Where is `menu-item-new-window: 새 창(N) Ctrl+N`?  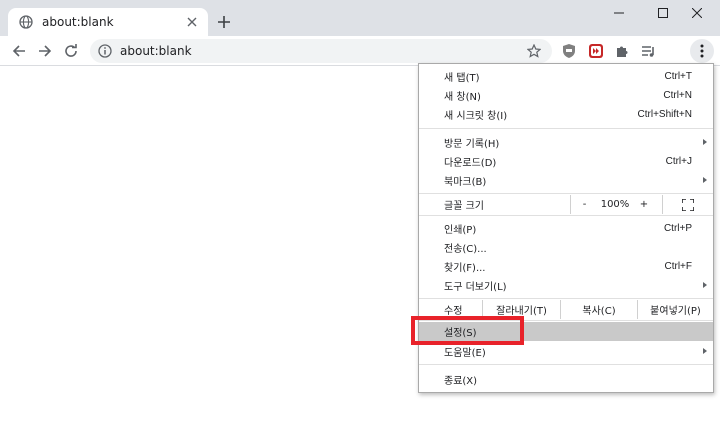 menu-item-new-window: 새 창(N) Ctrl+N is located at coordinates (566, 95).